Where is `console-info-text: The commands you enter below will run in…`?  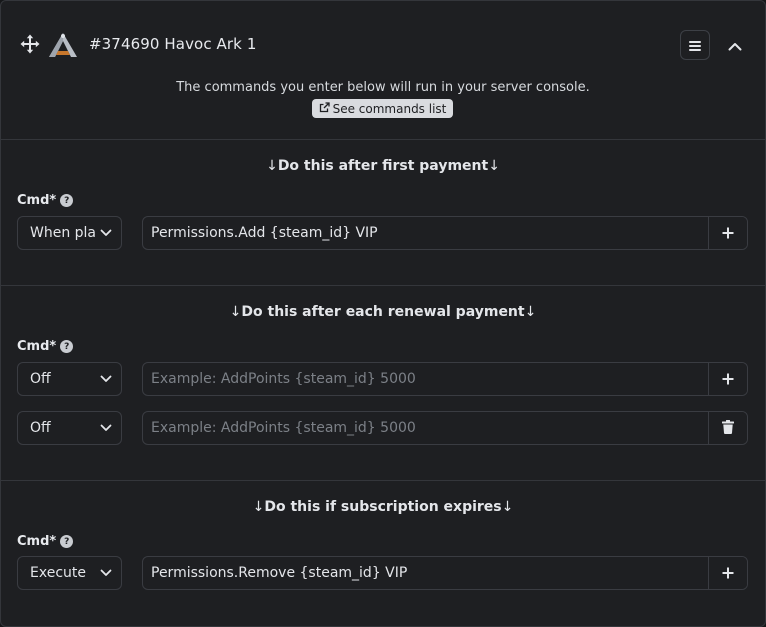
console-info-text: The commands you enter below will run in… is located at coordinates (383, 87).